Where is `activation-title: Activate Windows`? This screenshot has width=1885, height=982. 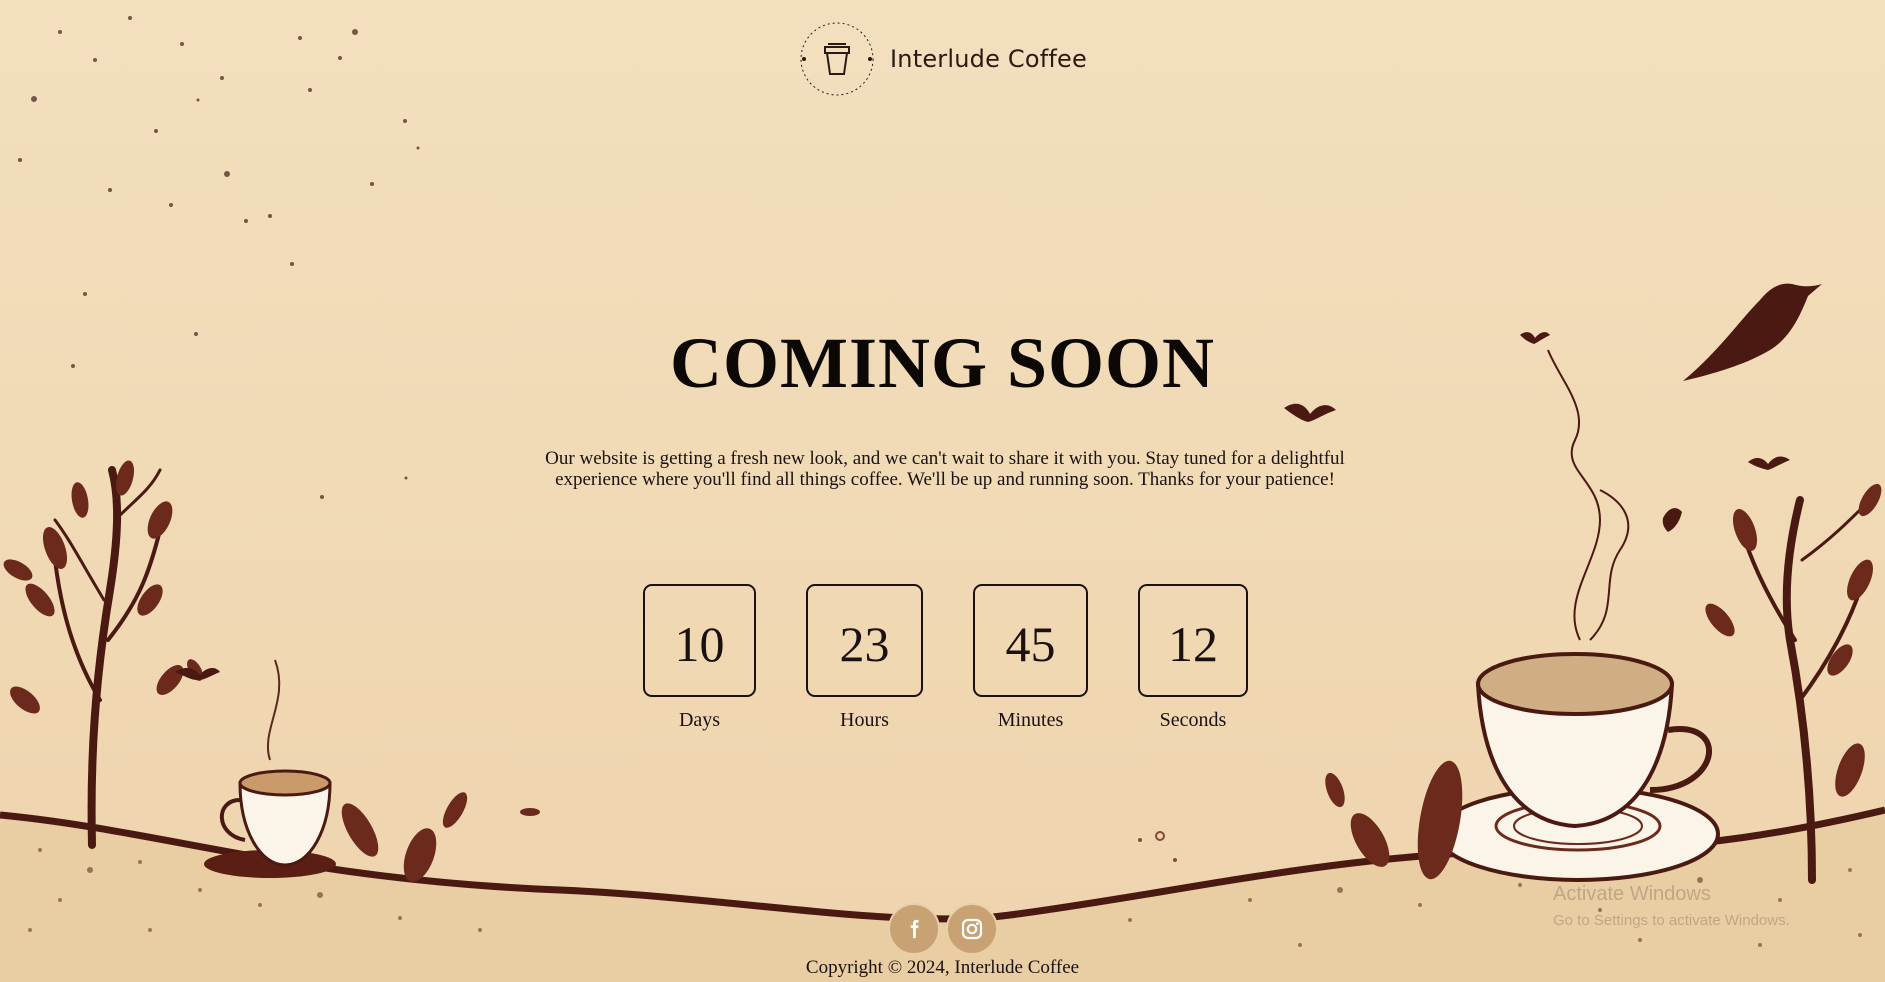 activation-title: Activate Windows is located at coordinates (1632, 894).